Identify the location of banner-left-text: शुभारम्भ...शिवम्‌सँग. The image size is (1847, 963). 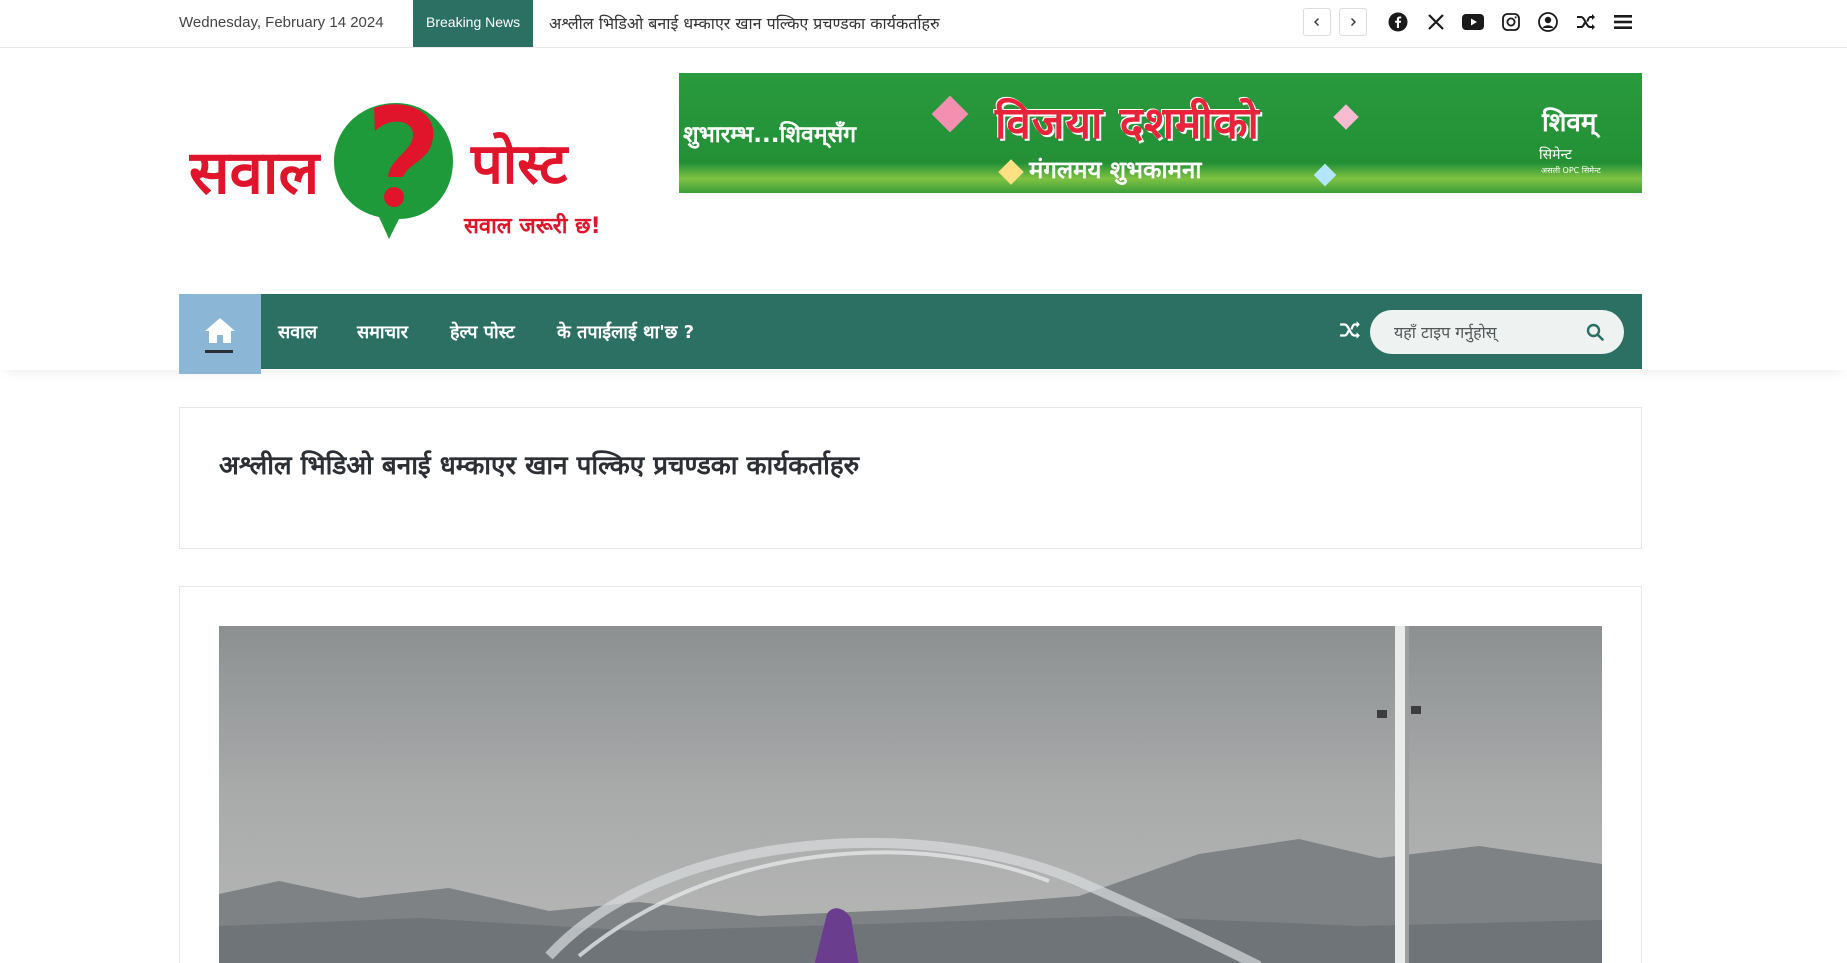
(770, 135).